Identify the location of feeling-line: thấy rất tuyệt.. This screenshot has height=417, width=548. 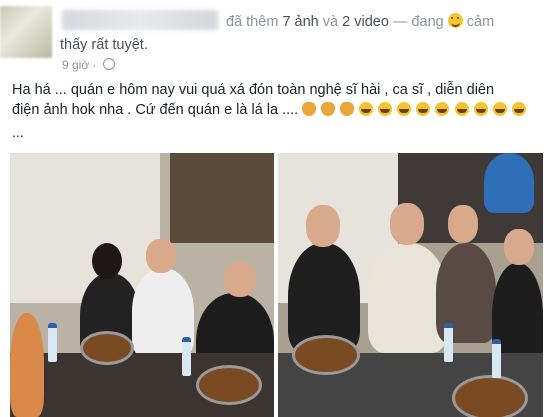
(104, 45).